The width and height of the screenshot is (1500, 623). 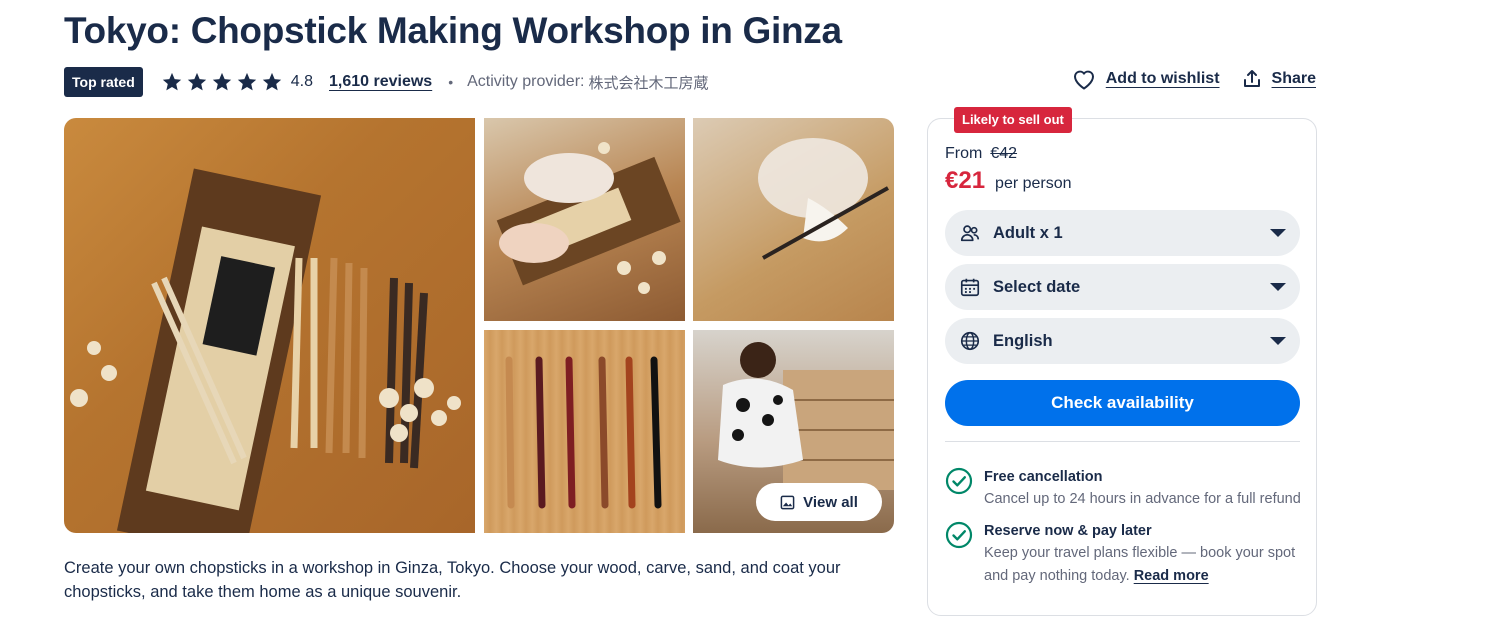 I want to click on share-label: Share, so click(x=1293, y=78).